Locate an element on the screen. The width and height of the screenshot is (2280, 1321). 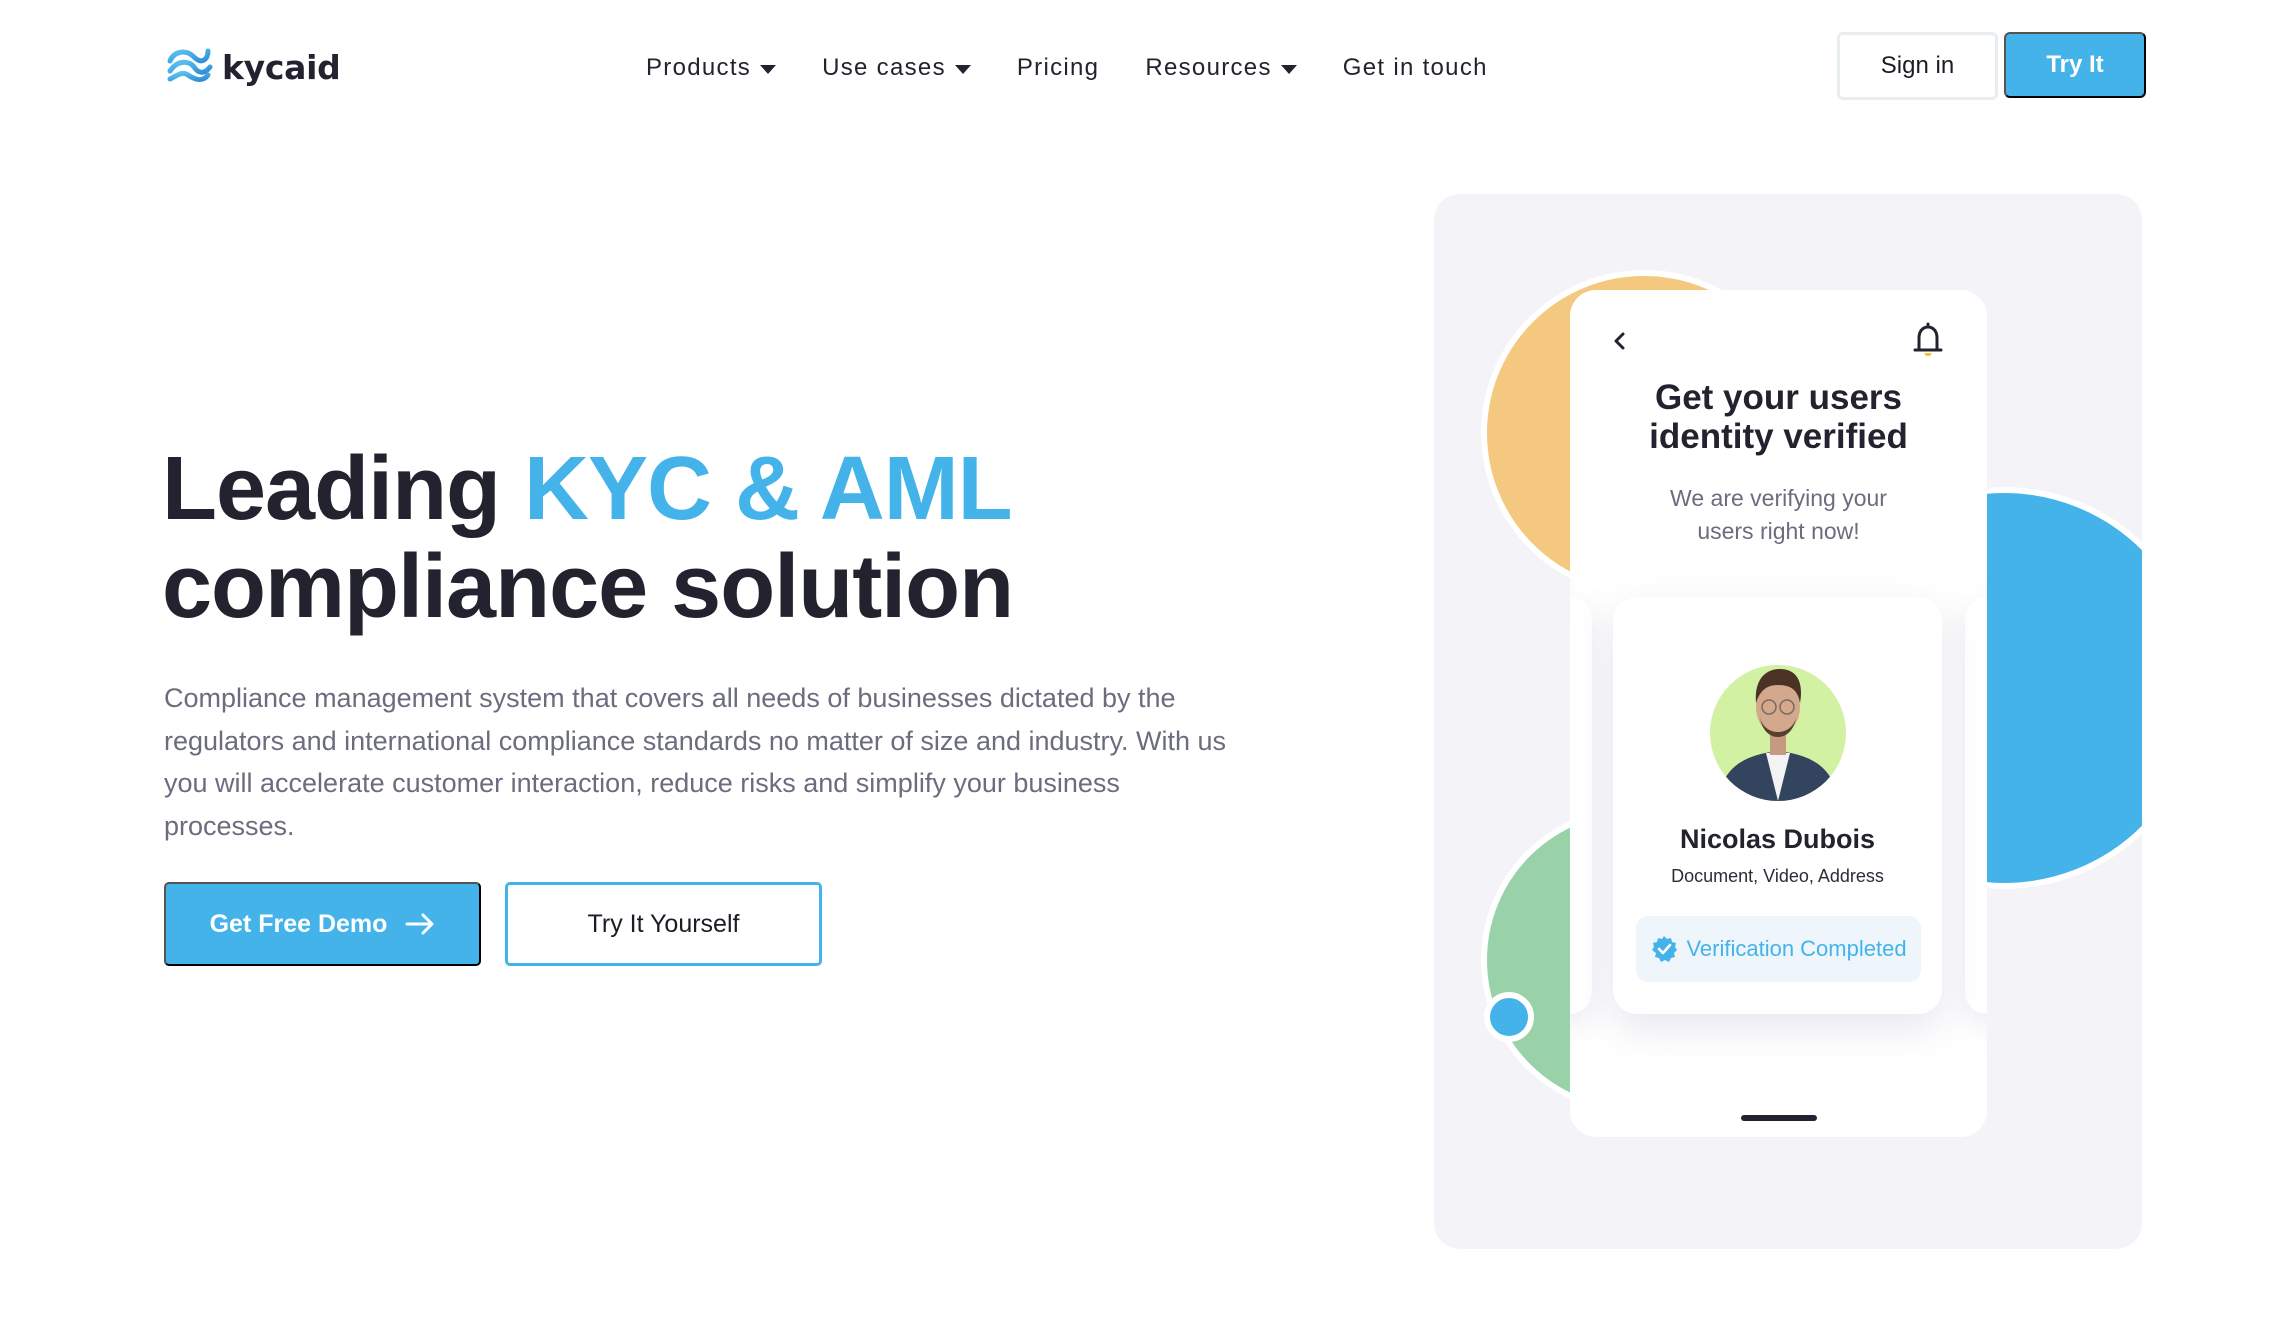
nav-item-use-cases: Use cases is located at coordinates (896, 68).